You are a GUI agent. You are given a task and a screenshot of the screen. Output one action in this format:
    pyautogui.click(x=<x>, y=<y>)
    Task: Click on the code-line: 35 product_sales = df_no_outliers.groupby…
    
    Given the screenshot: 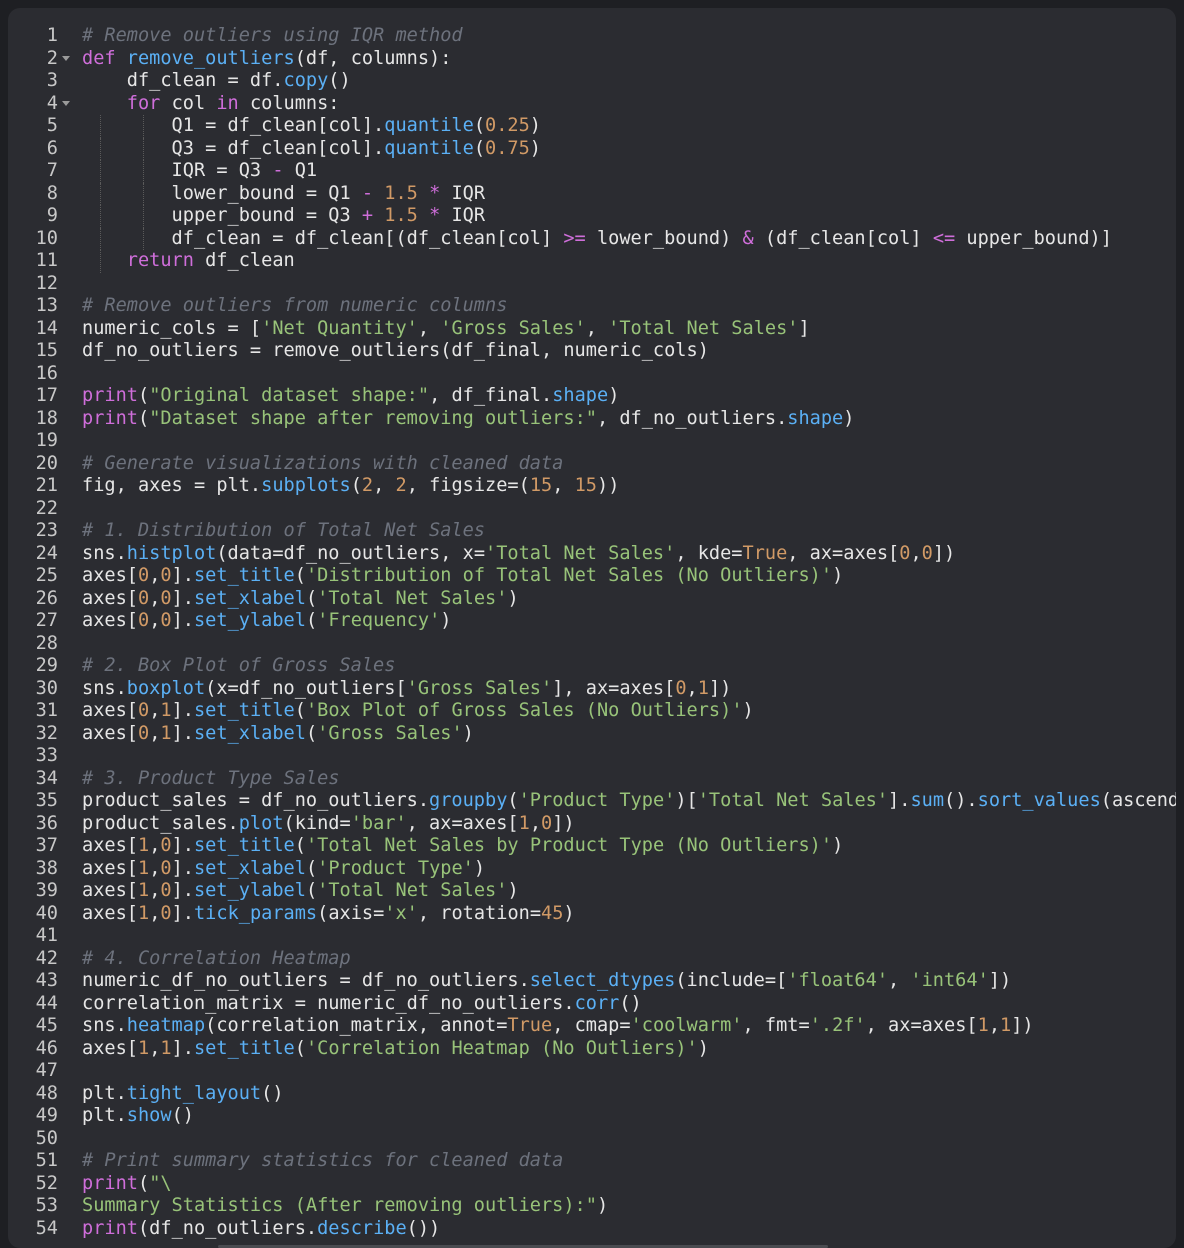 What is the action you would take?
    pyautogui.click(x=592, y=801)
    